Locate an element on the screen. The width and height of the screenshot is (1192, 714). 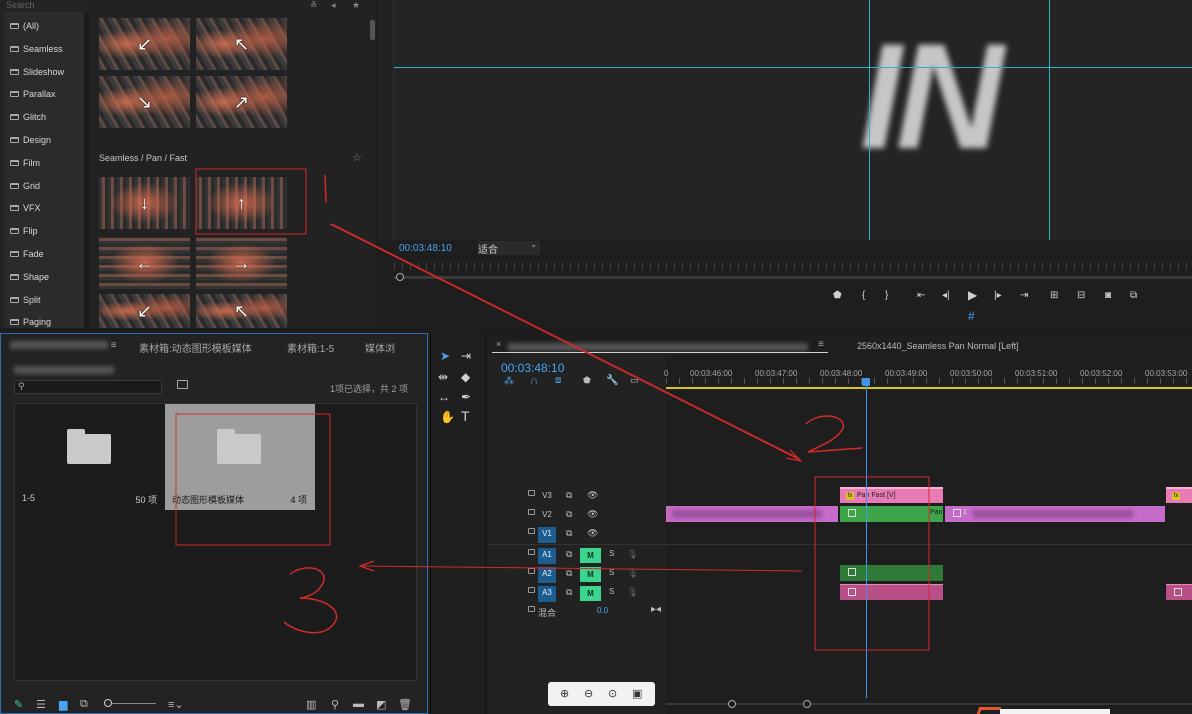
timeline-timecode: 00:03:48:10 is located at coordinates (532, 368).